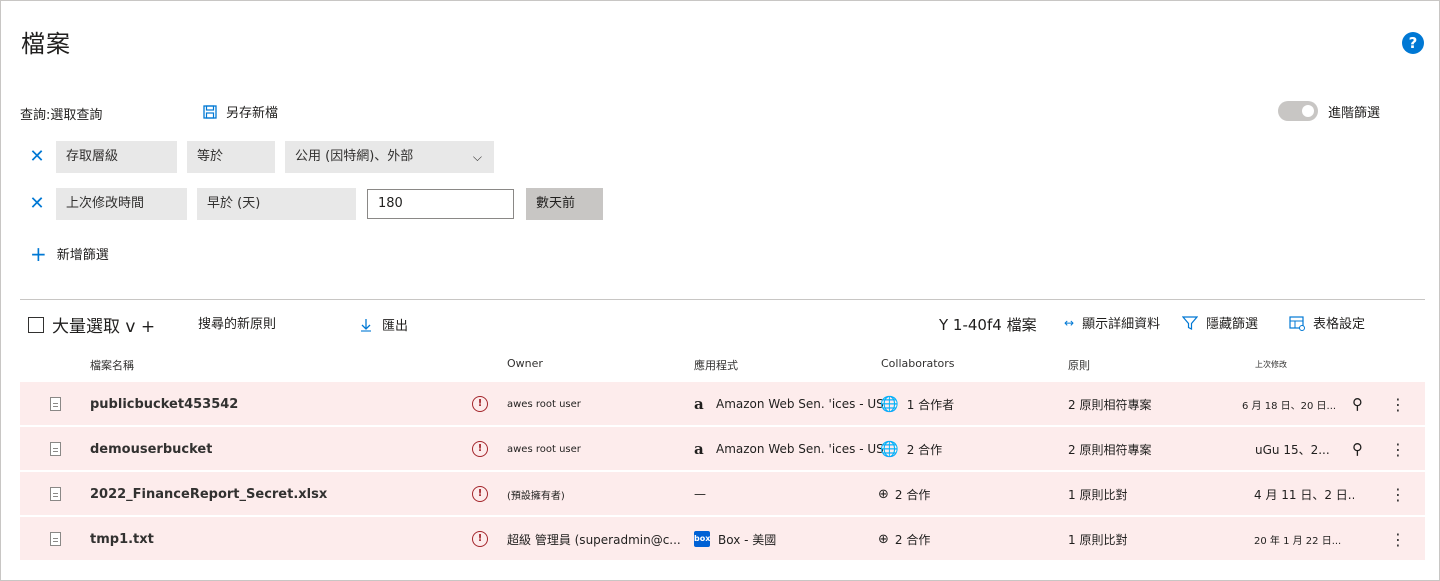 This screenshot has width=1440, height=581. What do you see at coordinates (477, 157) in the screenshot?
I see `chevron-down-icon: ⌵` at bounding box center [477, 157].